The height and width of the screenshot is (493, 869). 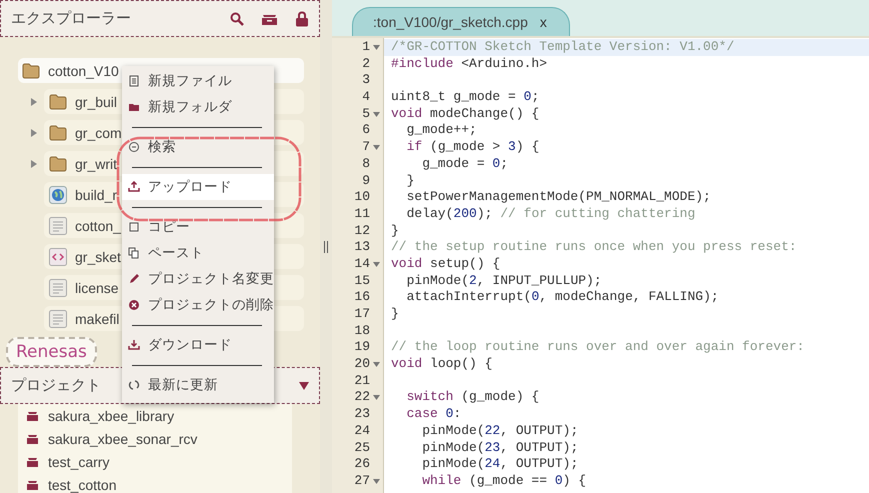 What do you see at coordinates (58, 195) in the screenshot?
I see `globe-icon` at bounding box center [58, 195].